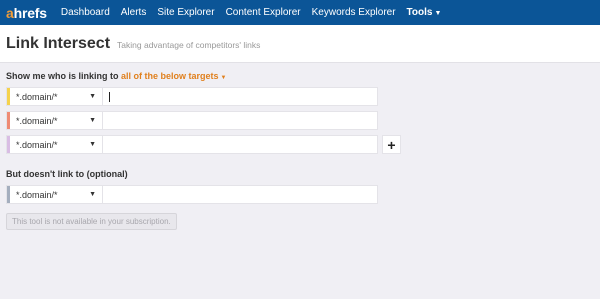 This screenshot has height=299, width=600. I want to click on text-cursor, so click(109, 97).